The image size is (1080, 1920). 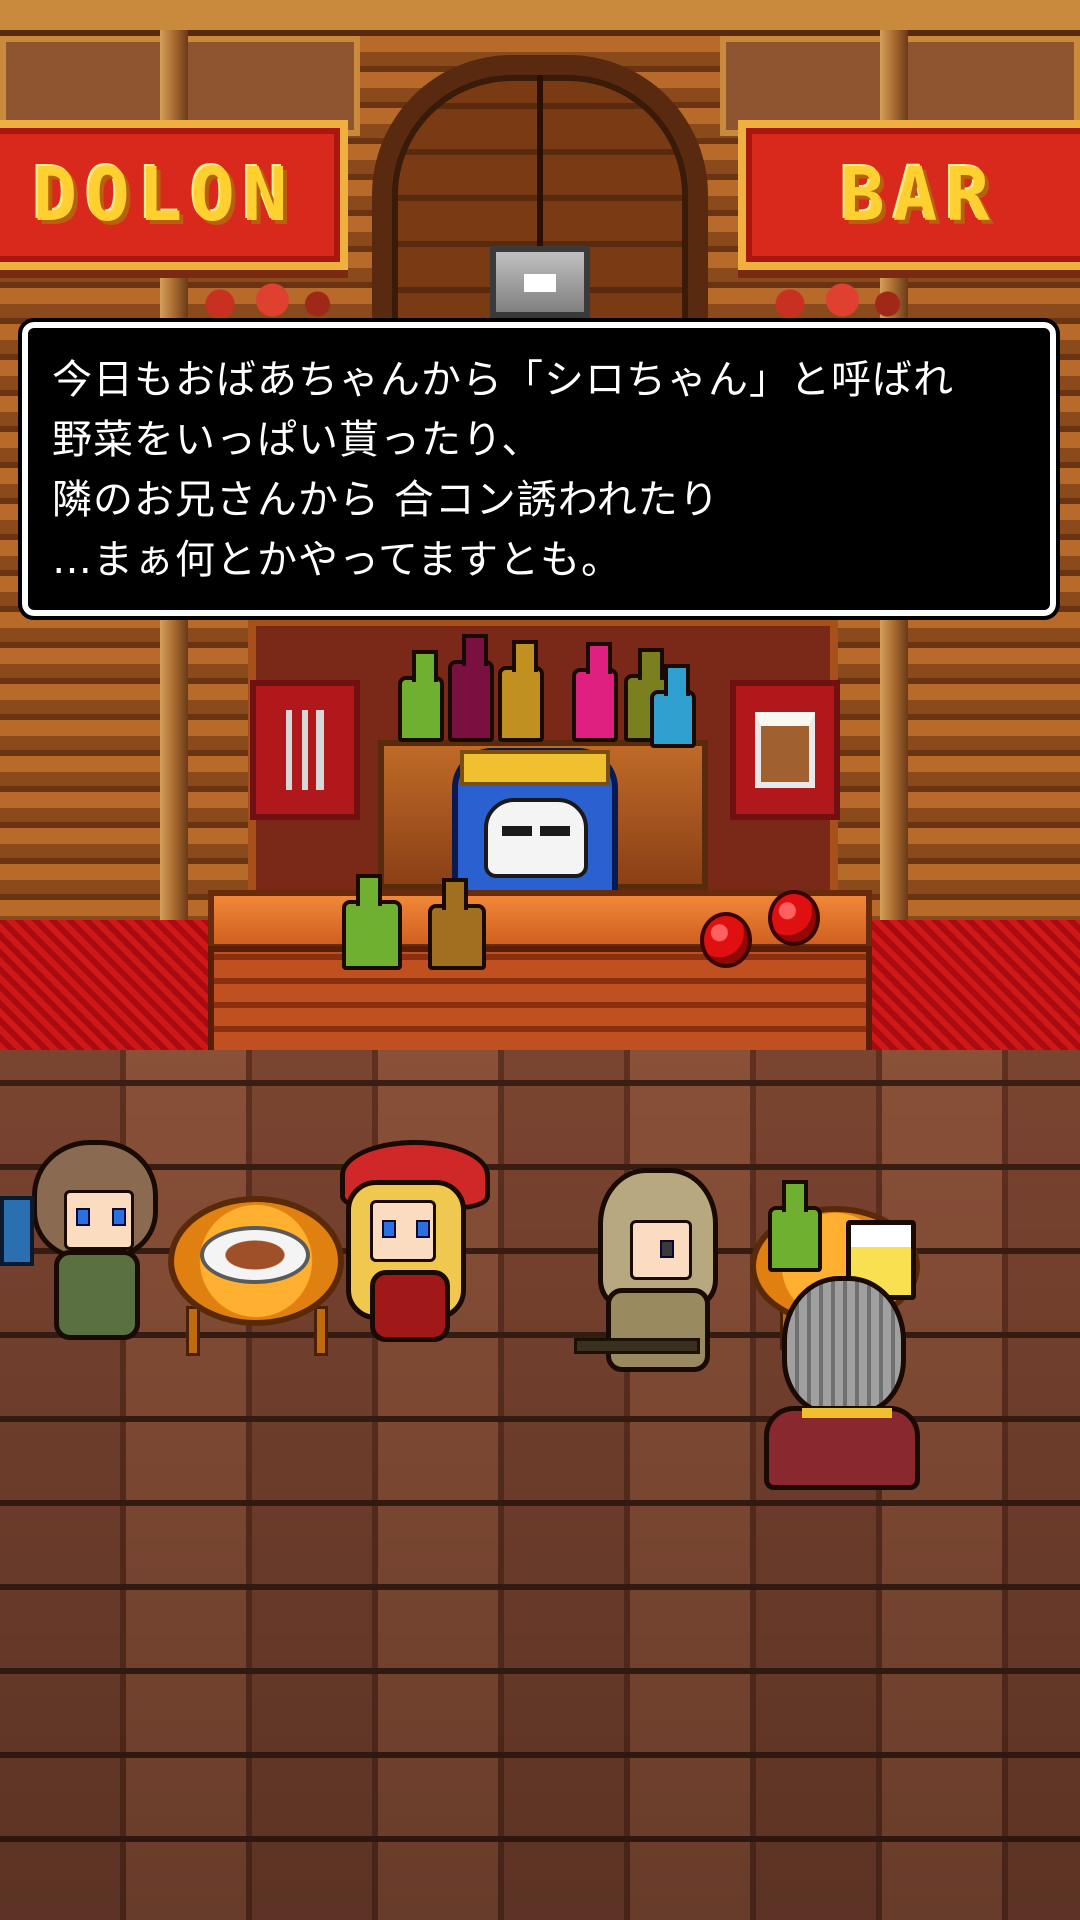 I want to click on beer-mug-icon, so click(x=785, y=750).